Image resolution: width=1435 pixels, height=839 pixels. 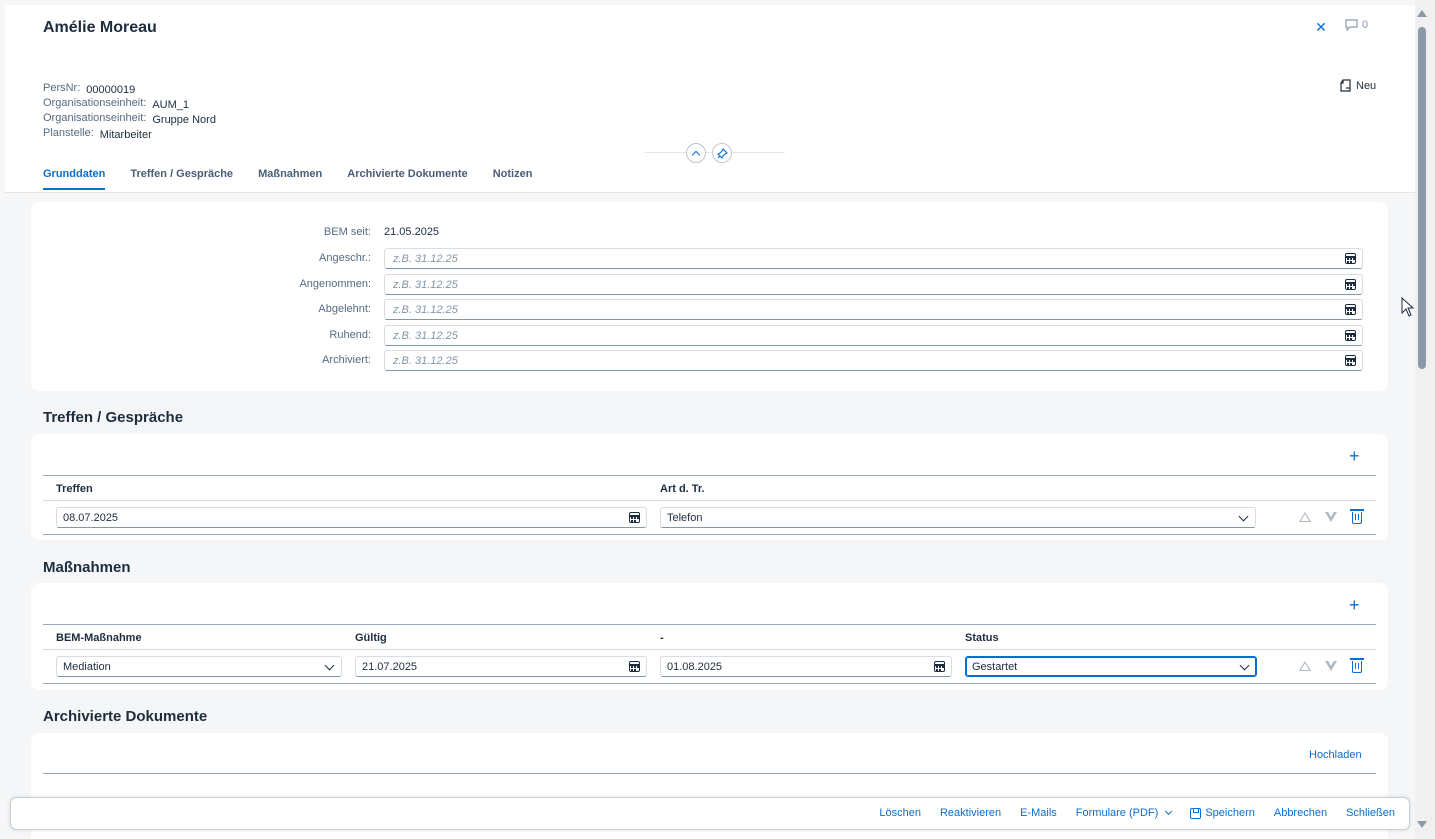 What do you see at coordinates (873, 360) in the screenshot?
I see `archiviert-date-input: z.B. 31.12.25` at bounding box center [873, 360].